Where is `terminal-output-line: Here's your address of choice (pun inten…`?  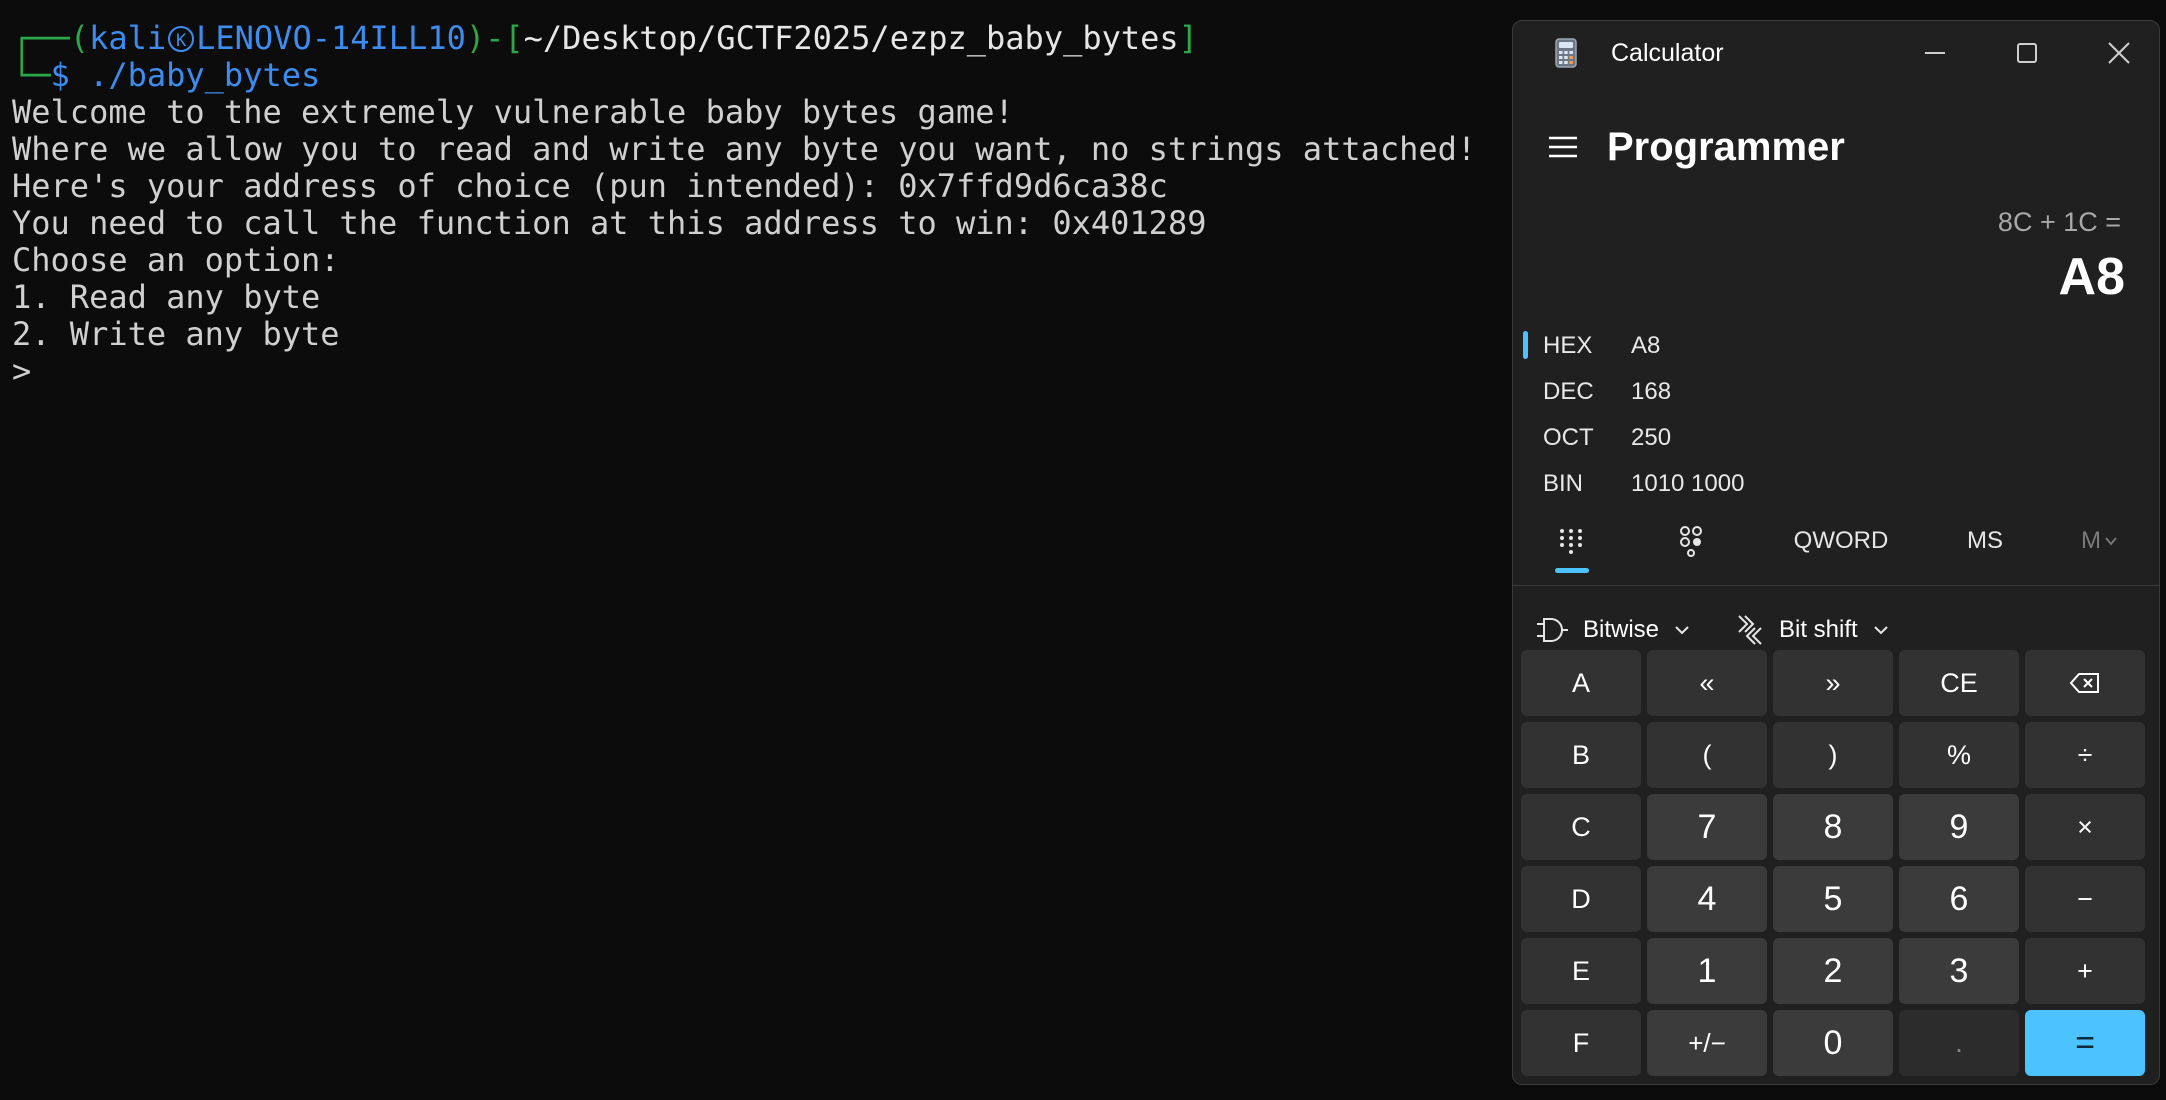
terminal-output-line: Here's your address of choice (pun inten… is located at coordinates (590, 186).